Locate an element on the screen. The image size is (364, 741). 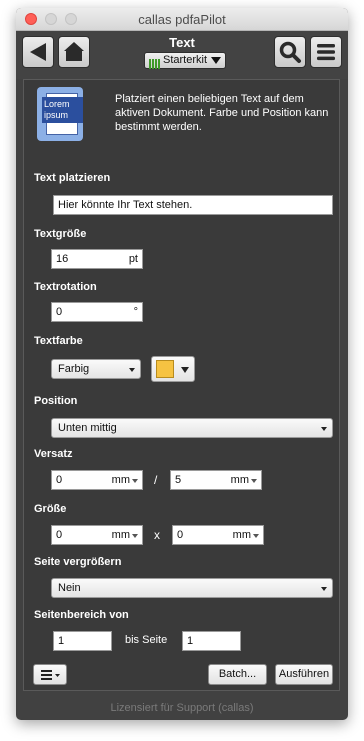
width-unit: mm is located at coordinates (121, 535).